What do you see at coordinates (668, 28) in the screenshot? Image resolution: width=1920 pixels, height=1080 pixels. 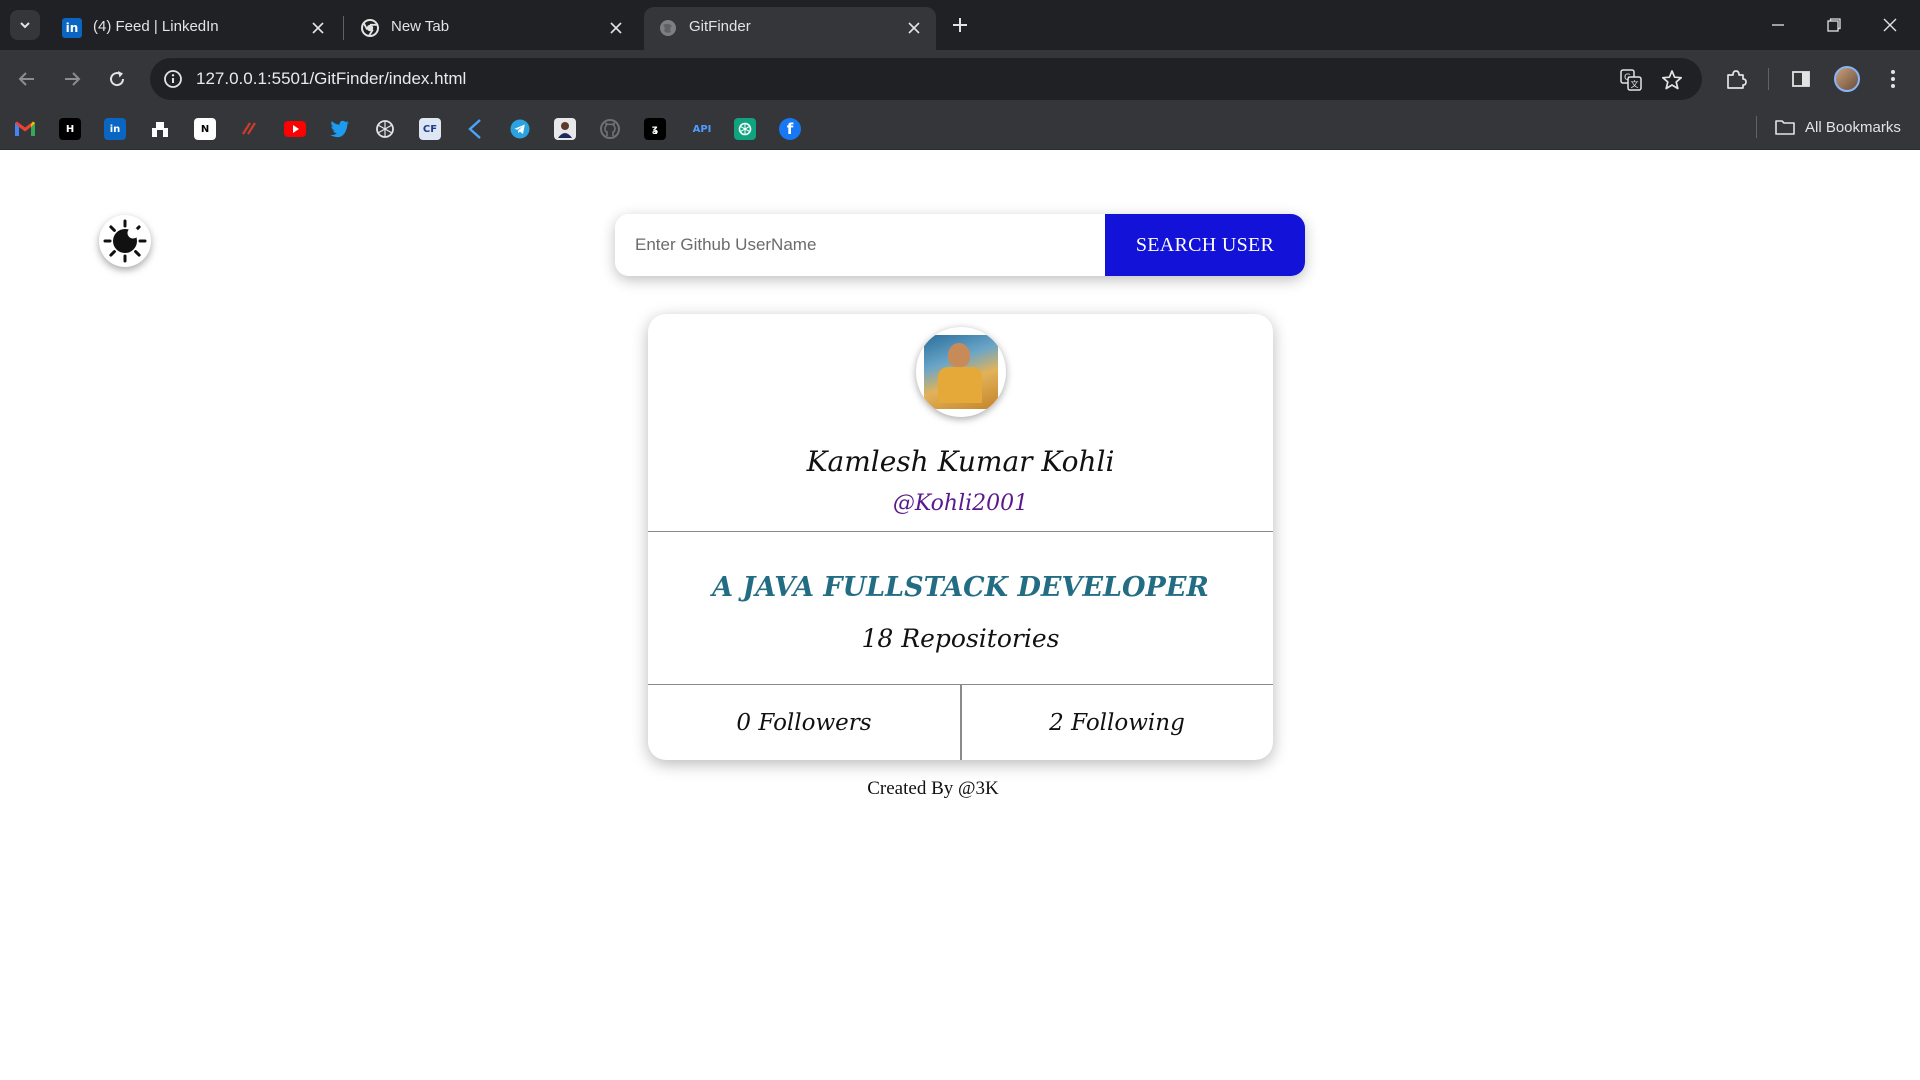 I see `globe-icon` at bounding box center [668, 28].